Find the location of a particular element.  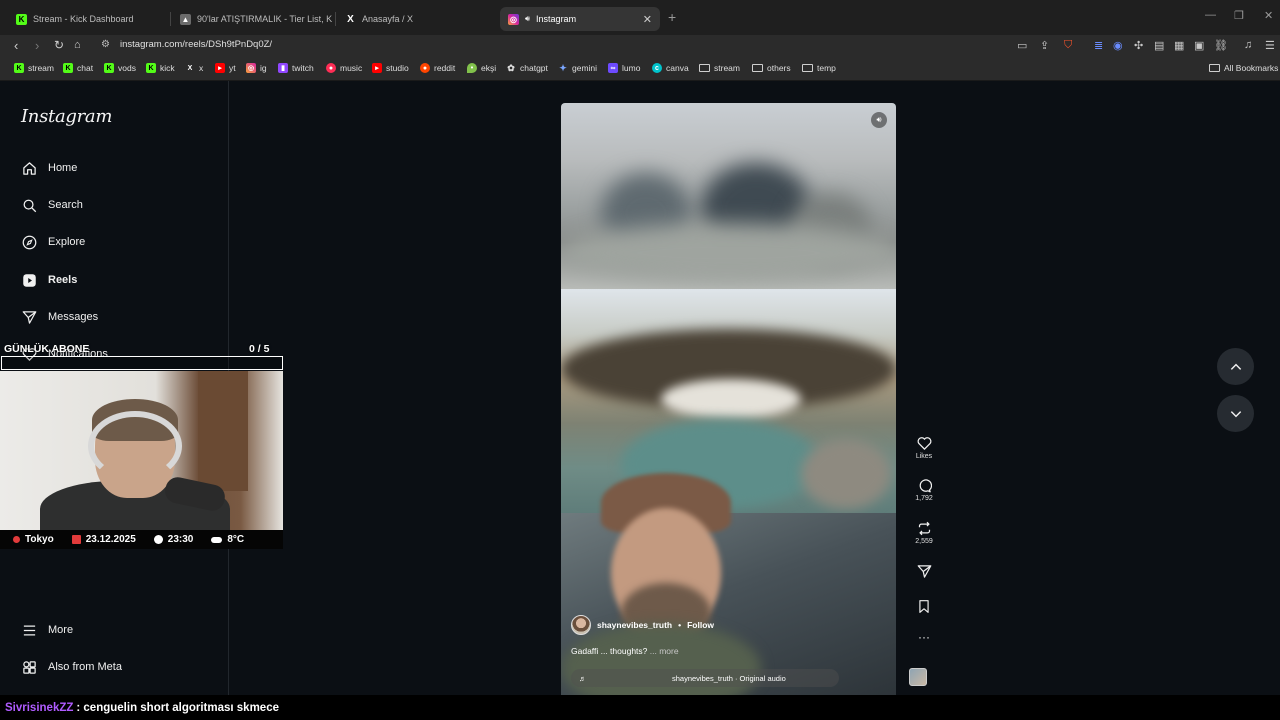

x-icon: X is located at coordinates (350, 19).